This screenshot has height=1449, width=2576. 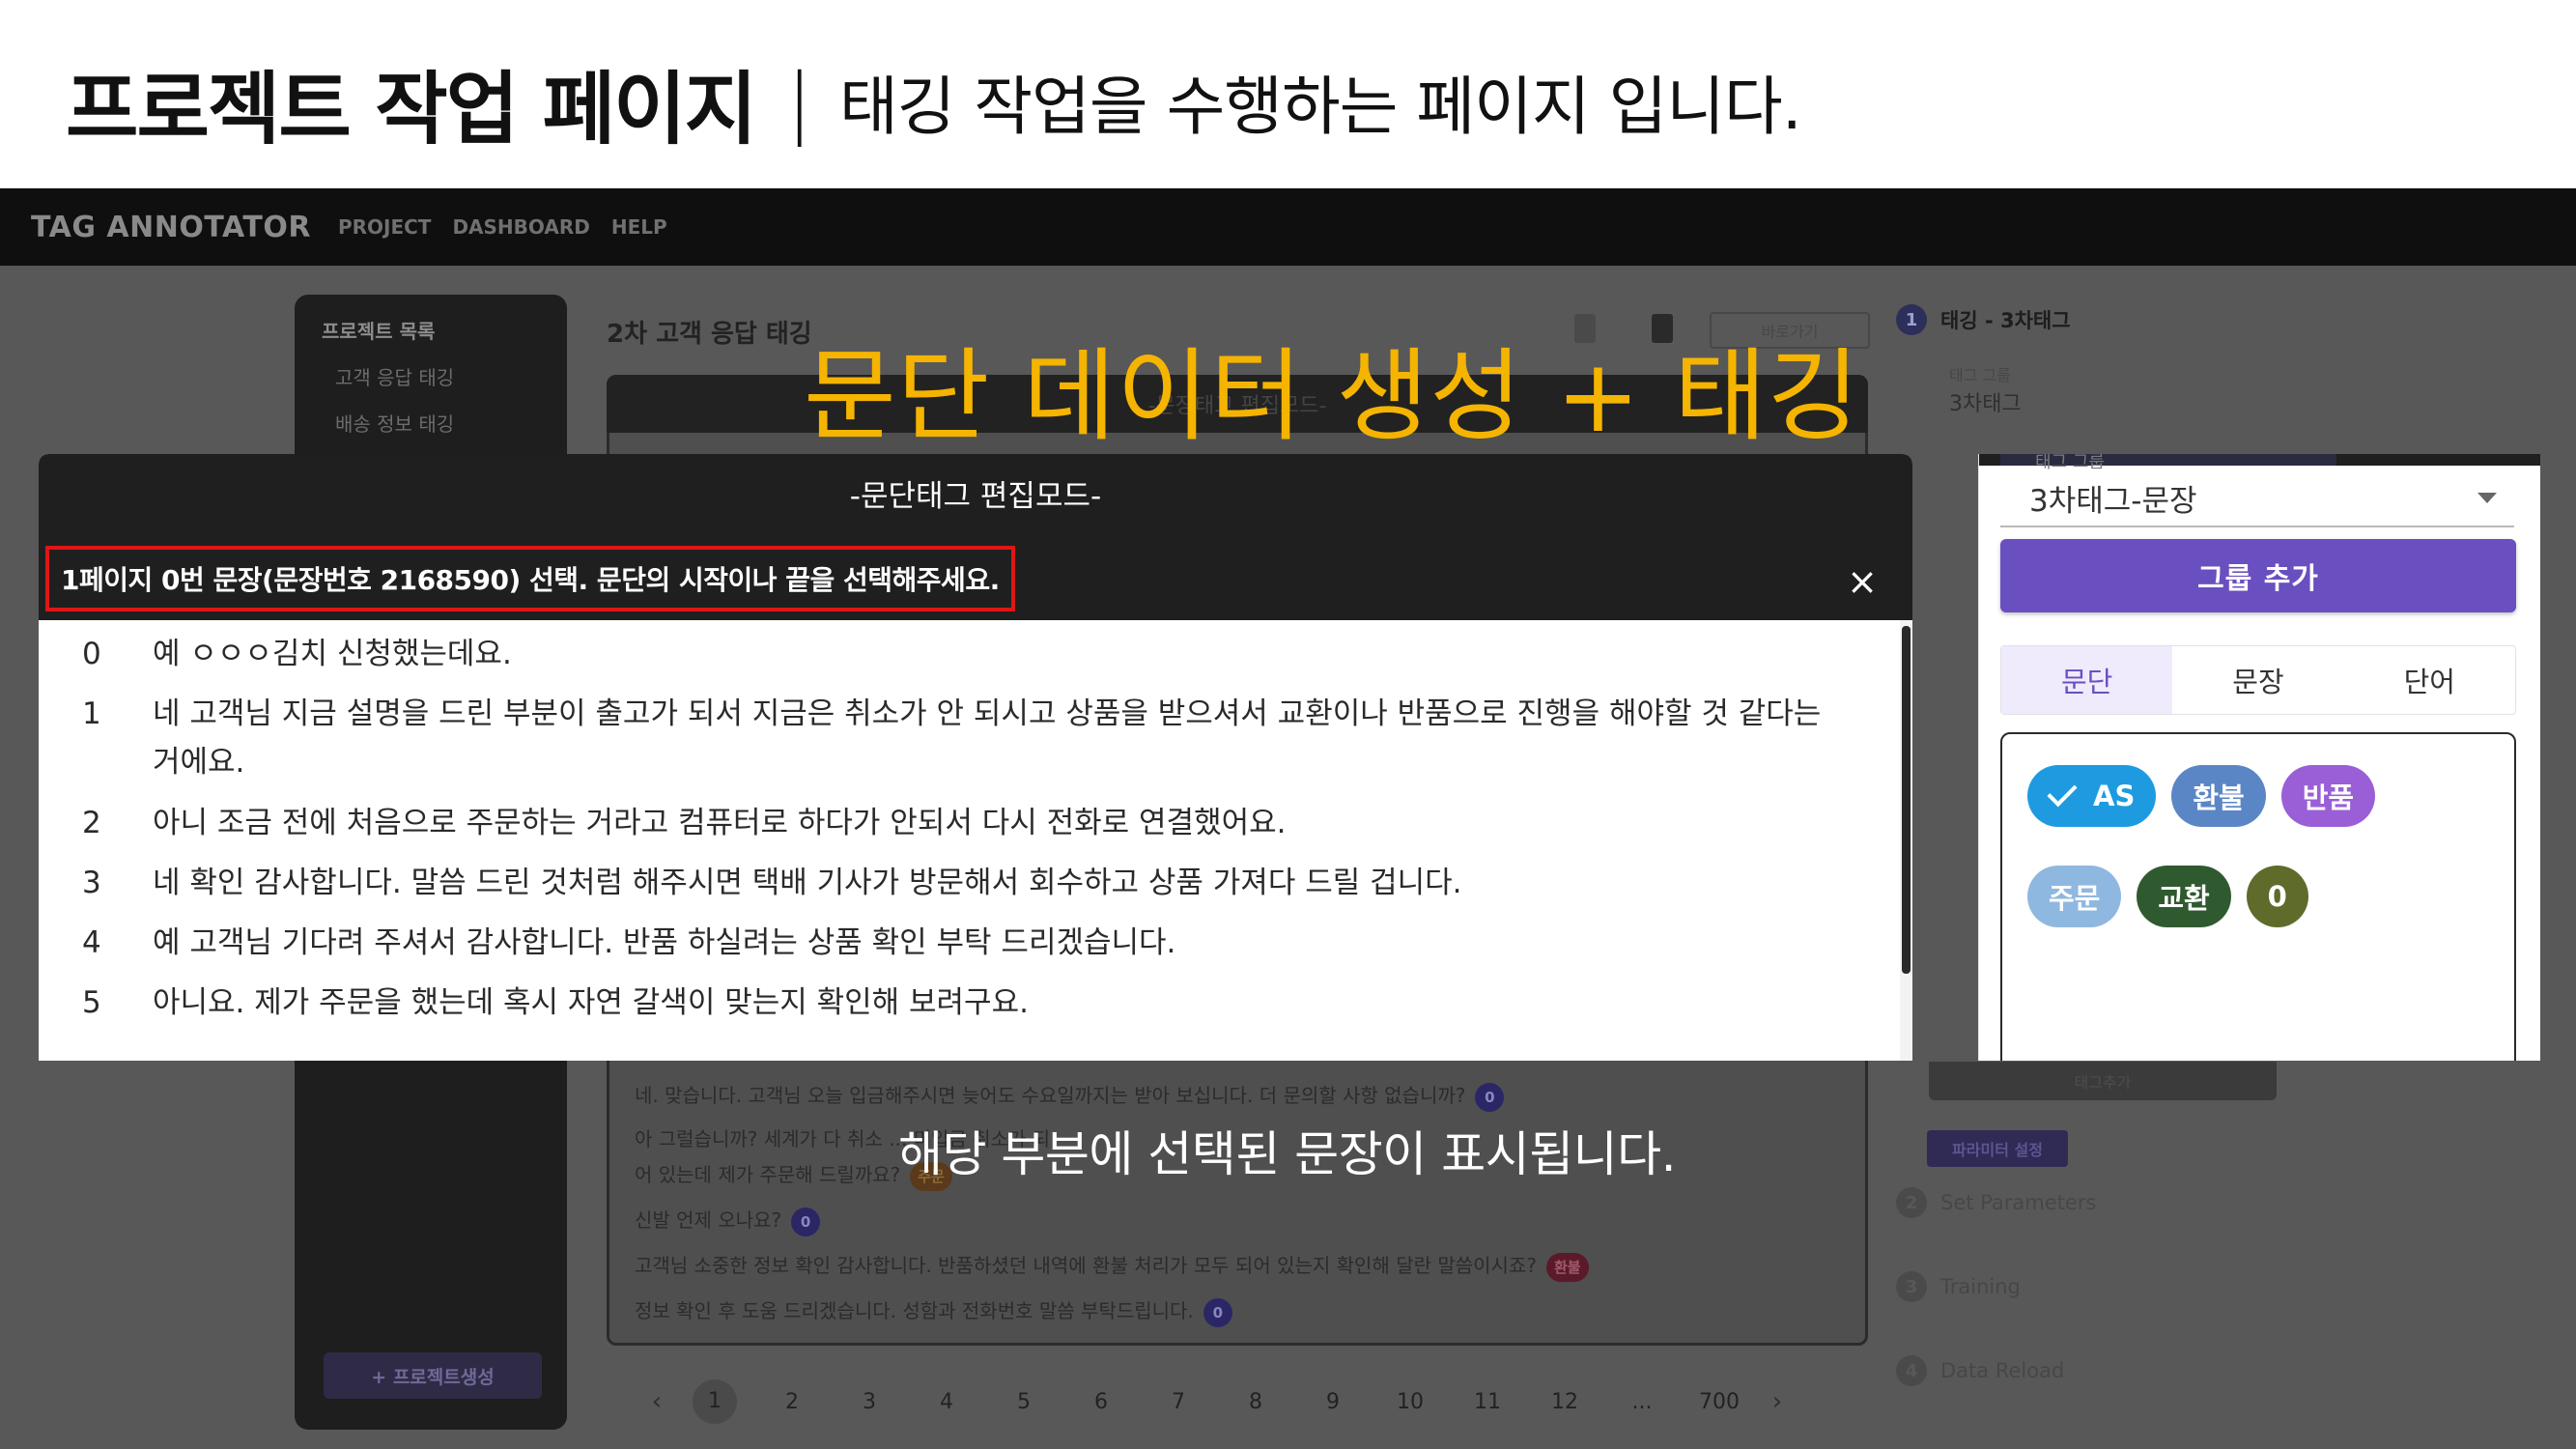 I want to click on nav-help: HELP, so click(x=639, y=227).